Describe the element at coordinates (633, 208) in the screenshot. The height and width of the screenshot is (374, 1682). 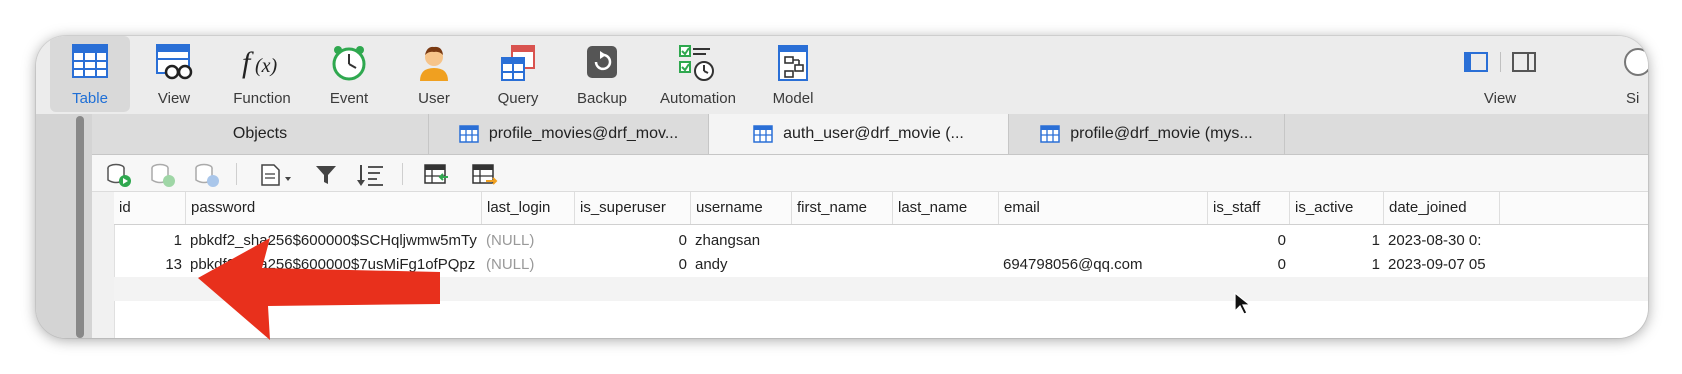
I see `column-header-is-superuser: is_superuser` at that location.